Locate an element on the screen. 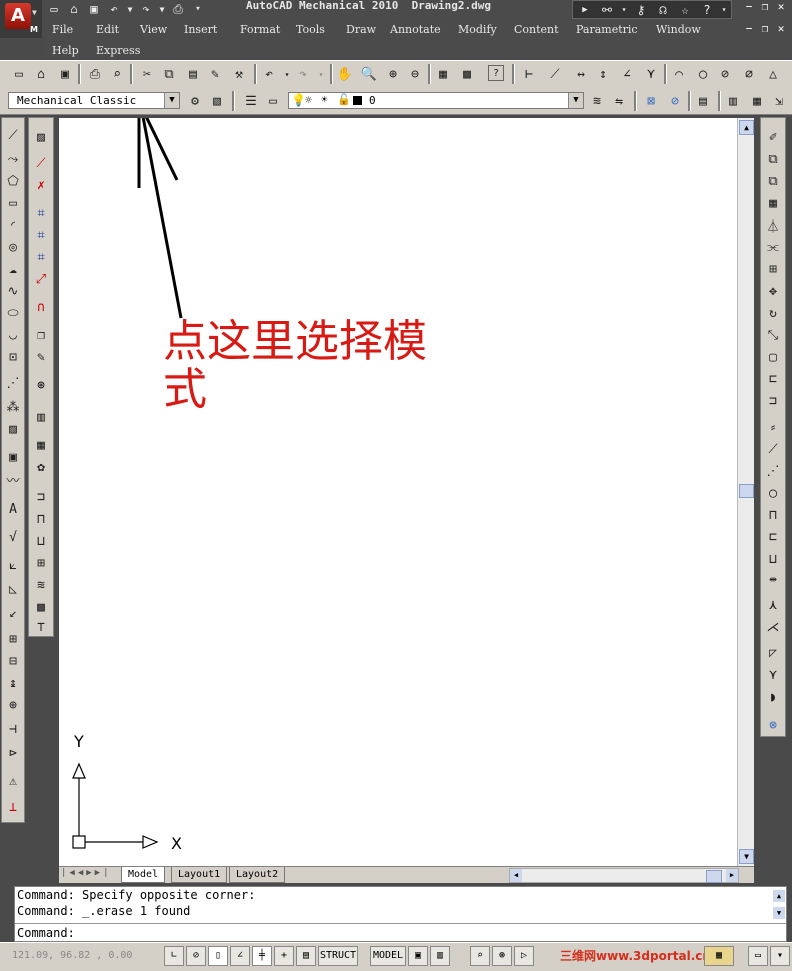 The image size is (792, 971). copy-icon: ⧉ is located at coordinates (169, 74).